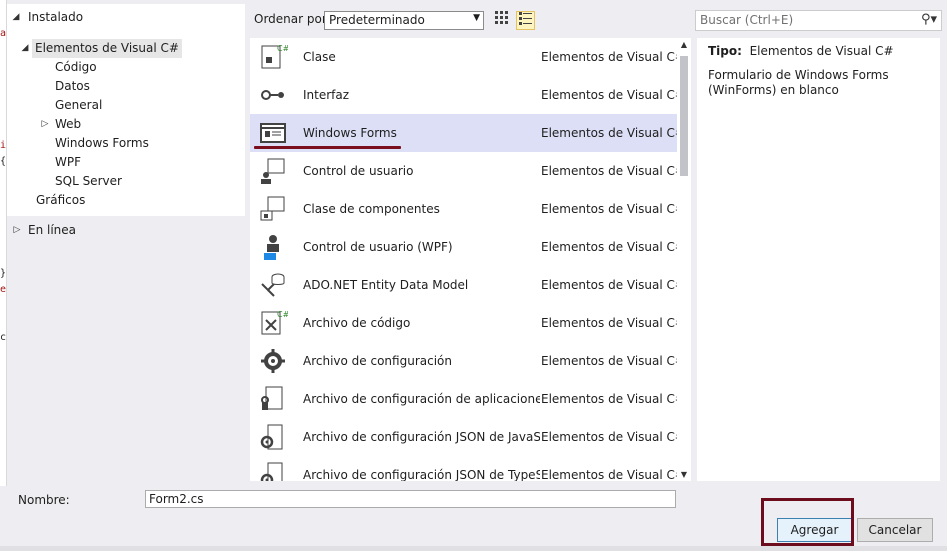  I want to click on template-item: C# Clase Elementos de Visual C#, so click(463, 57).